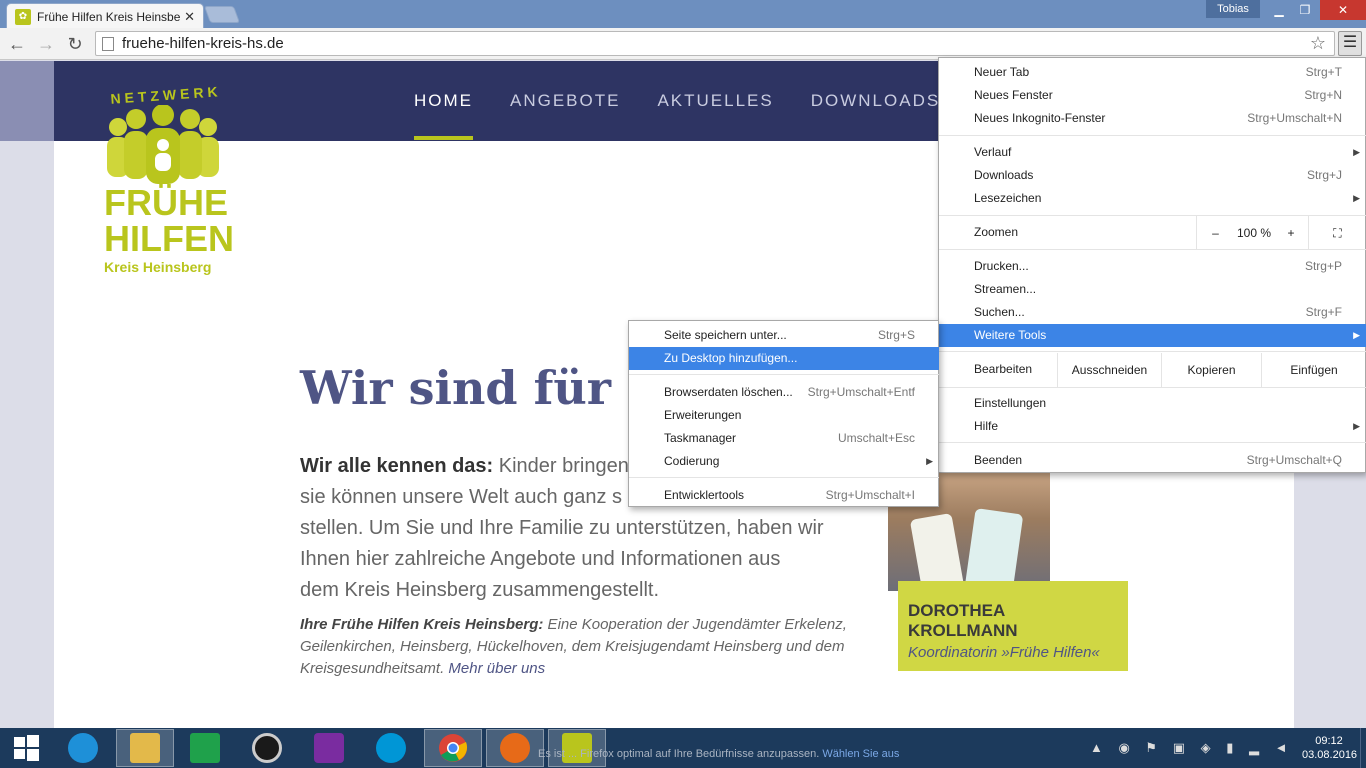 The height and width of the screenshot is (768, 1366). Describe the element at coordinates (1109, 370) in the screenshot. I see `cut-button: Ausschneiden` at that location.